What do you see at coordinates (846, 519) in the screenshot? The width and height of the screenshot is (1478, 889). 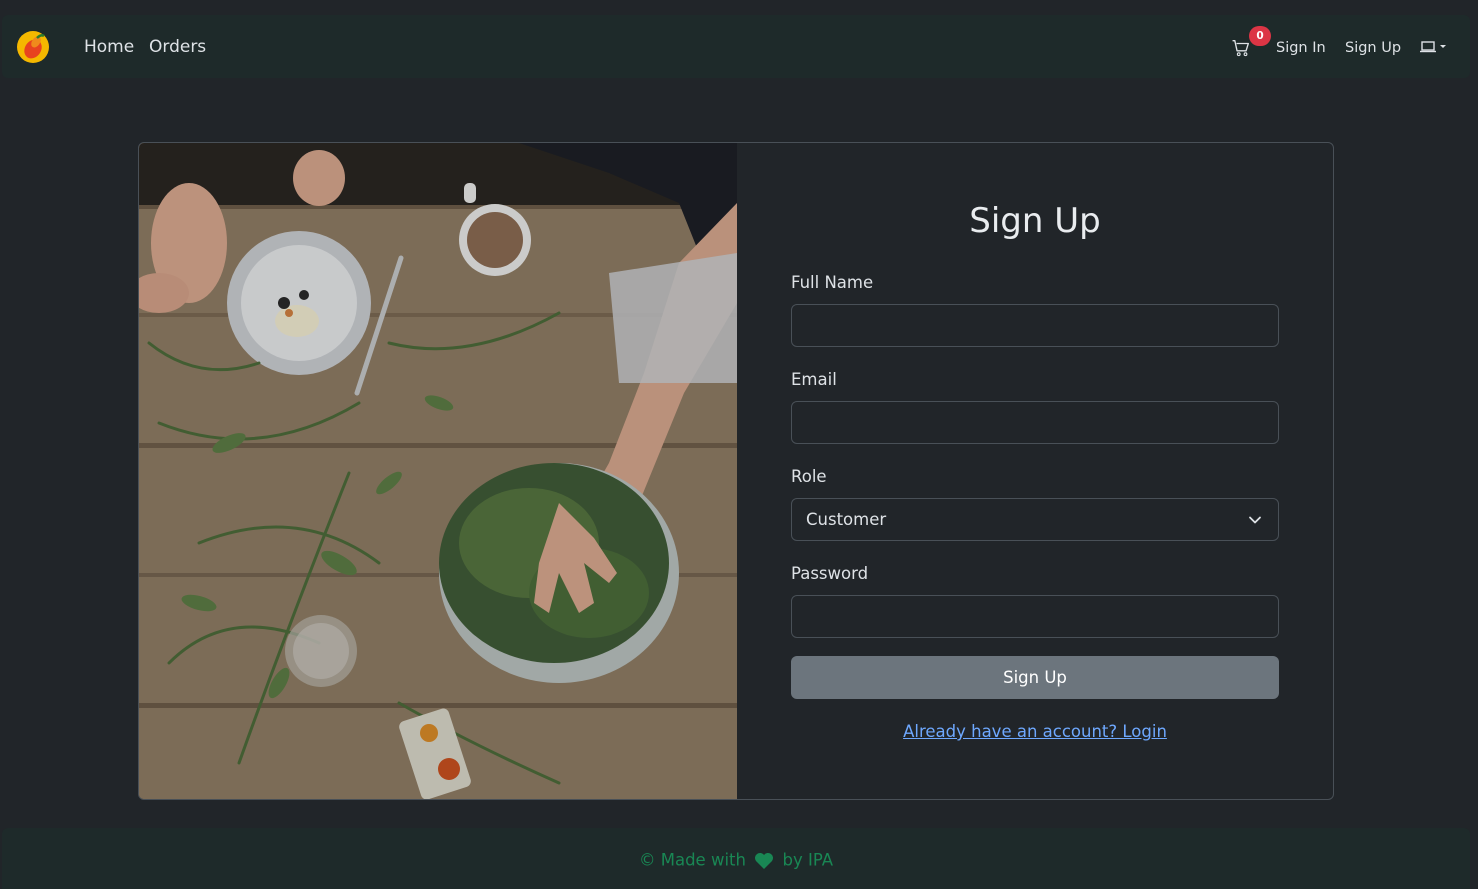 I see `role-selected-value: Customer` at bounding box center [846, 519].